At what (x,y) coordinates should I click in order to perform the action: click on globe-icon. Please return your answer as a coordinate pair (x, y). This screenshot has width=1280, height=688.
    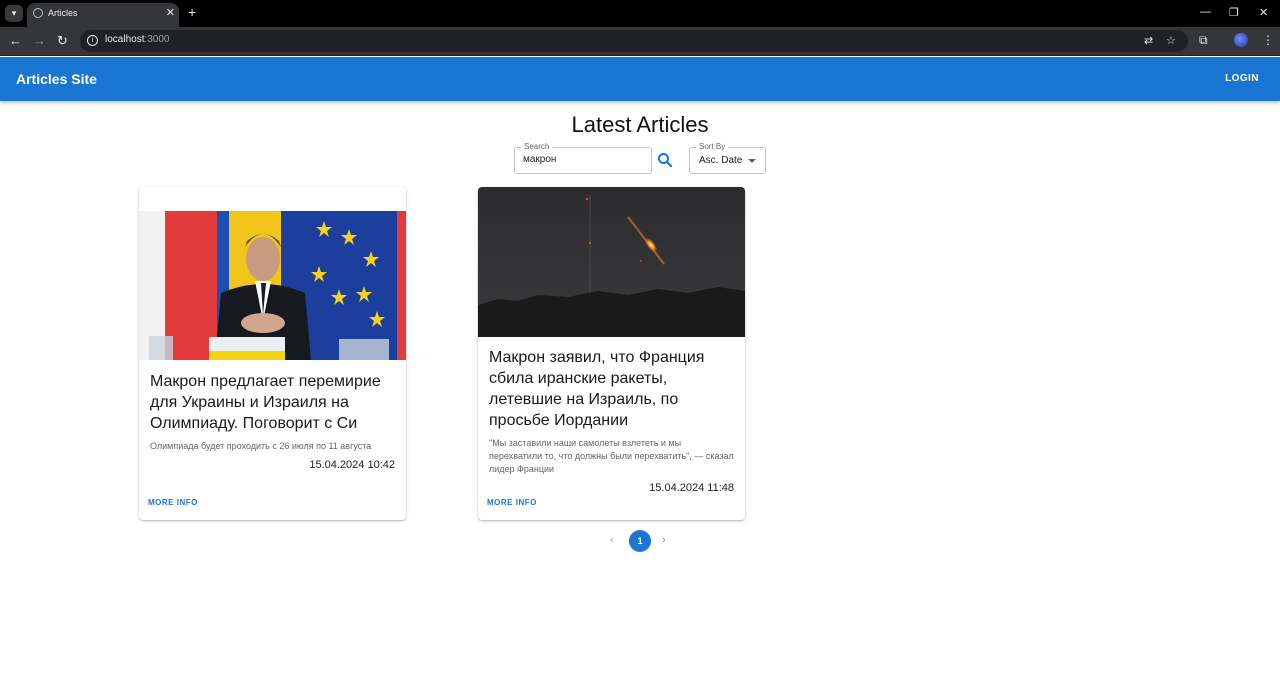
    Looking at the image, I should click on (38, 13).